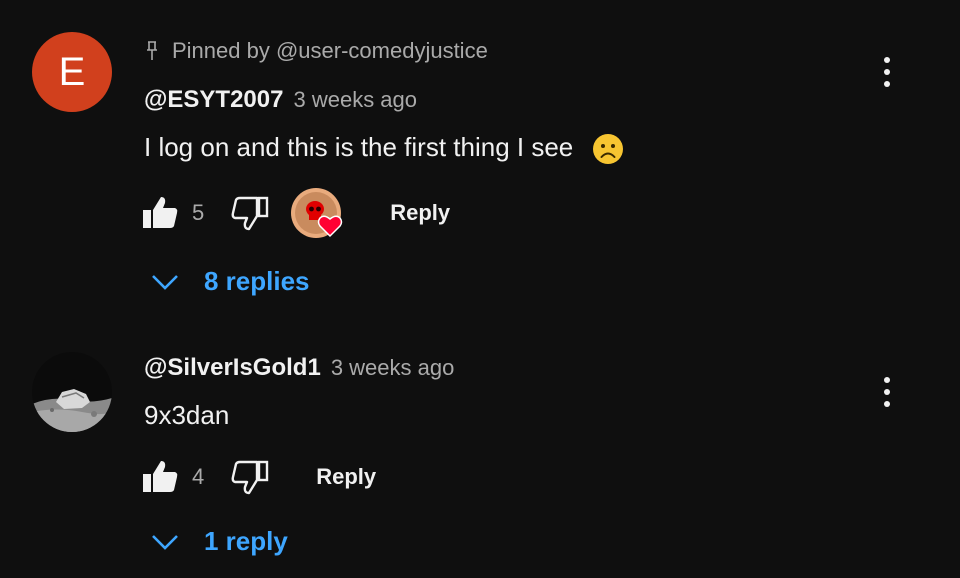 Image resolution: width=960 pixels, height=578 pixels. I want to click on like-count: 5, so click(198, 212).